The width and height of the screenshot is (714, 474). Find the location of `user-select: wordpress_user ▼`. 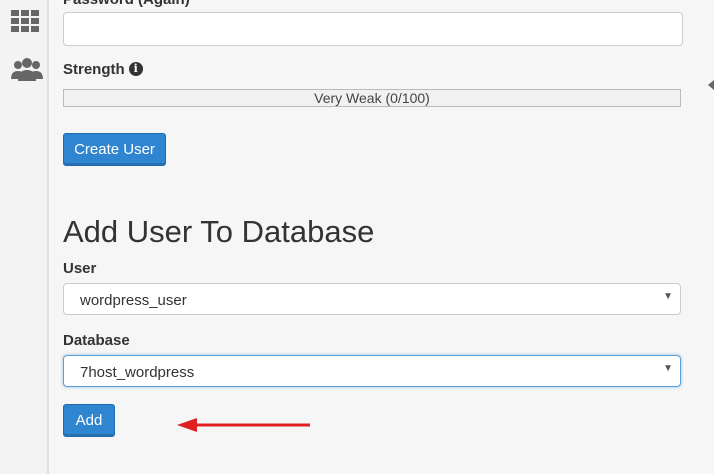

user-select: wordpress_user ▼ is located at coordinates (372, 299).